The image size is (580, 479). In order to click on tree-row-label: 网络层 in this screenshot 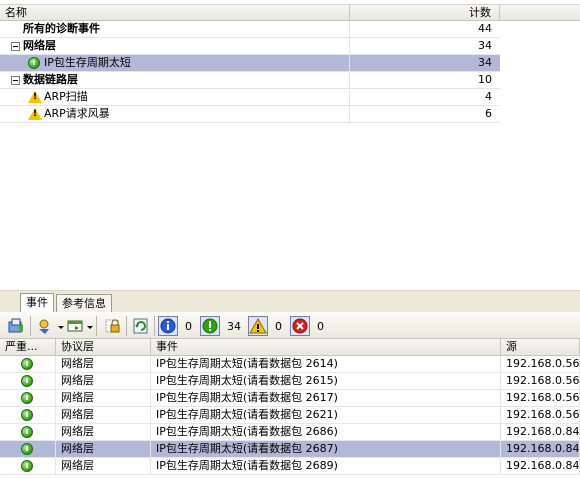, I will do `click(39, 45)`.